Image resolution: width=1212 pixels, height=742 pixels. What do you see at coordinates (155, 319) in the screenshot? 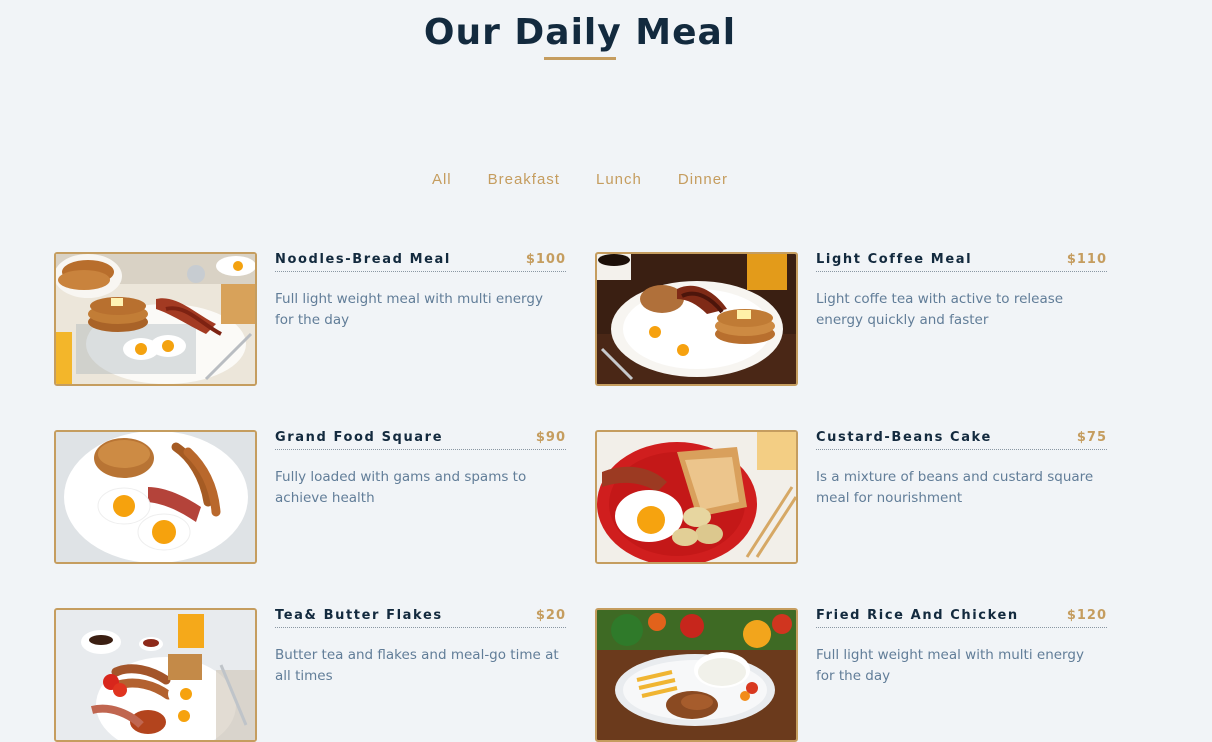
I see `pancakes-eggs-bacon-photo` at bounding box center [155, 319].